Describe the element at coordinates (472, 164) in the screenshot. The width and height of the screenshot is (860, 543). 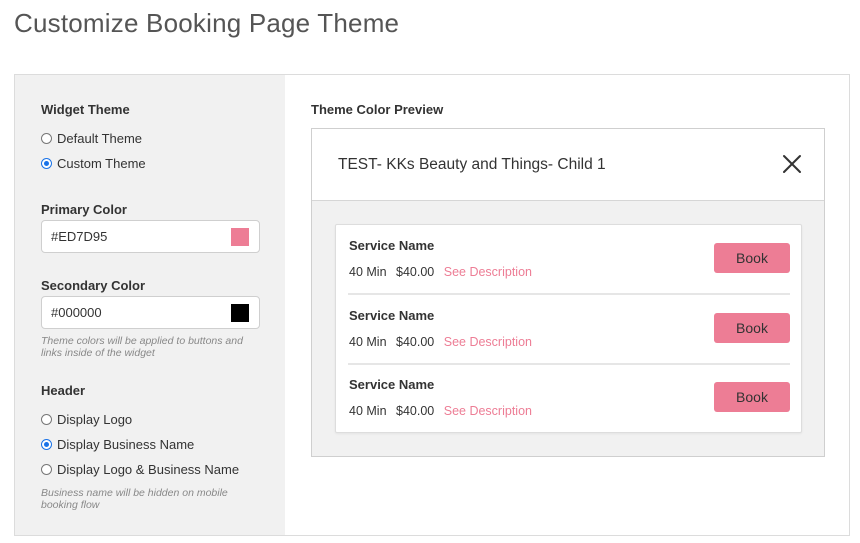
I see `business-name: TEST- KKs Beauty and Things- Child 1` at that location.